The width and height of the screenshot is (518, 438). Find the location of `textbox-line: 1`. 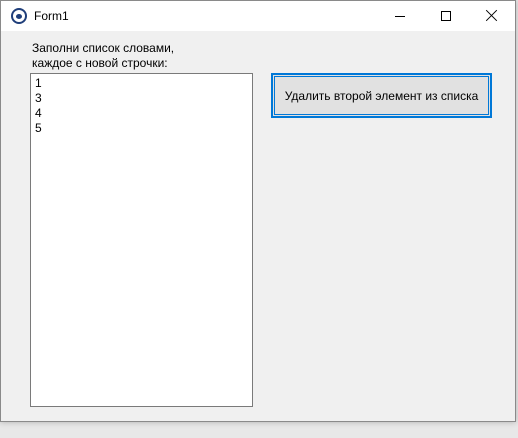

textbox-line: 1 is located at coordinates (38, 83).